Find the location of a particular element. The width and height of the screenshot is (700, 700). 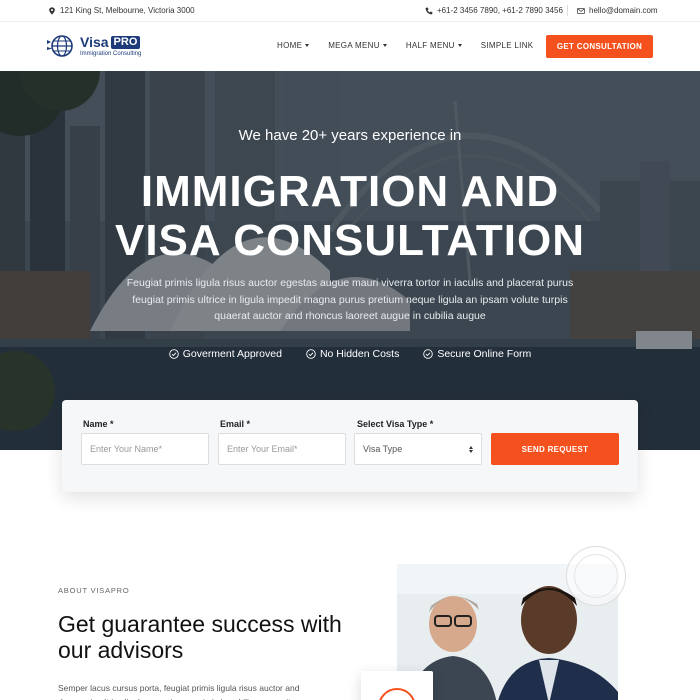

decorative-ring-inner is located at coordinates (596, 576).